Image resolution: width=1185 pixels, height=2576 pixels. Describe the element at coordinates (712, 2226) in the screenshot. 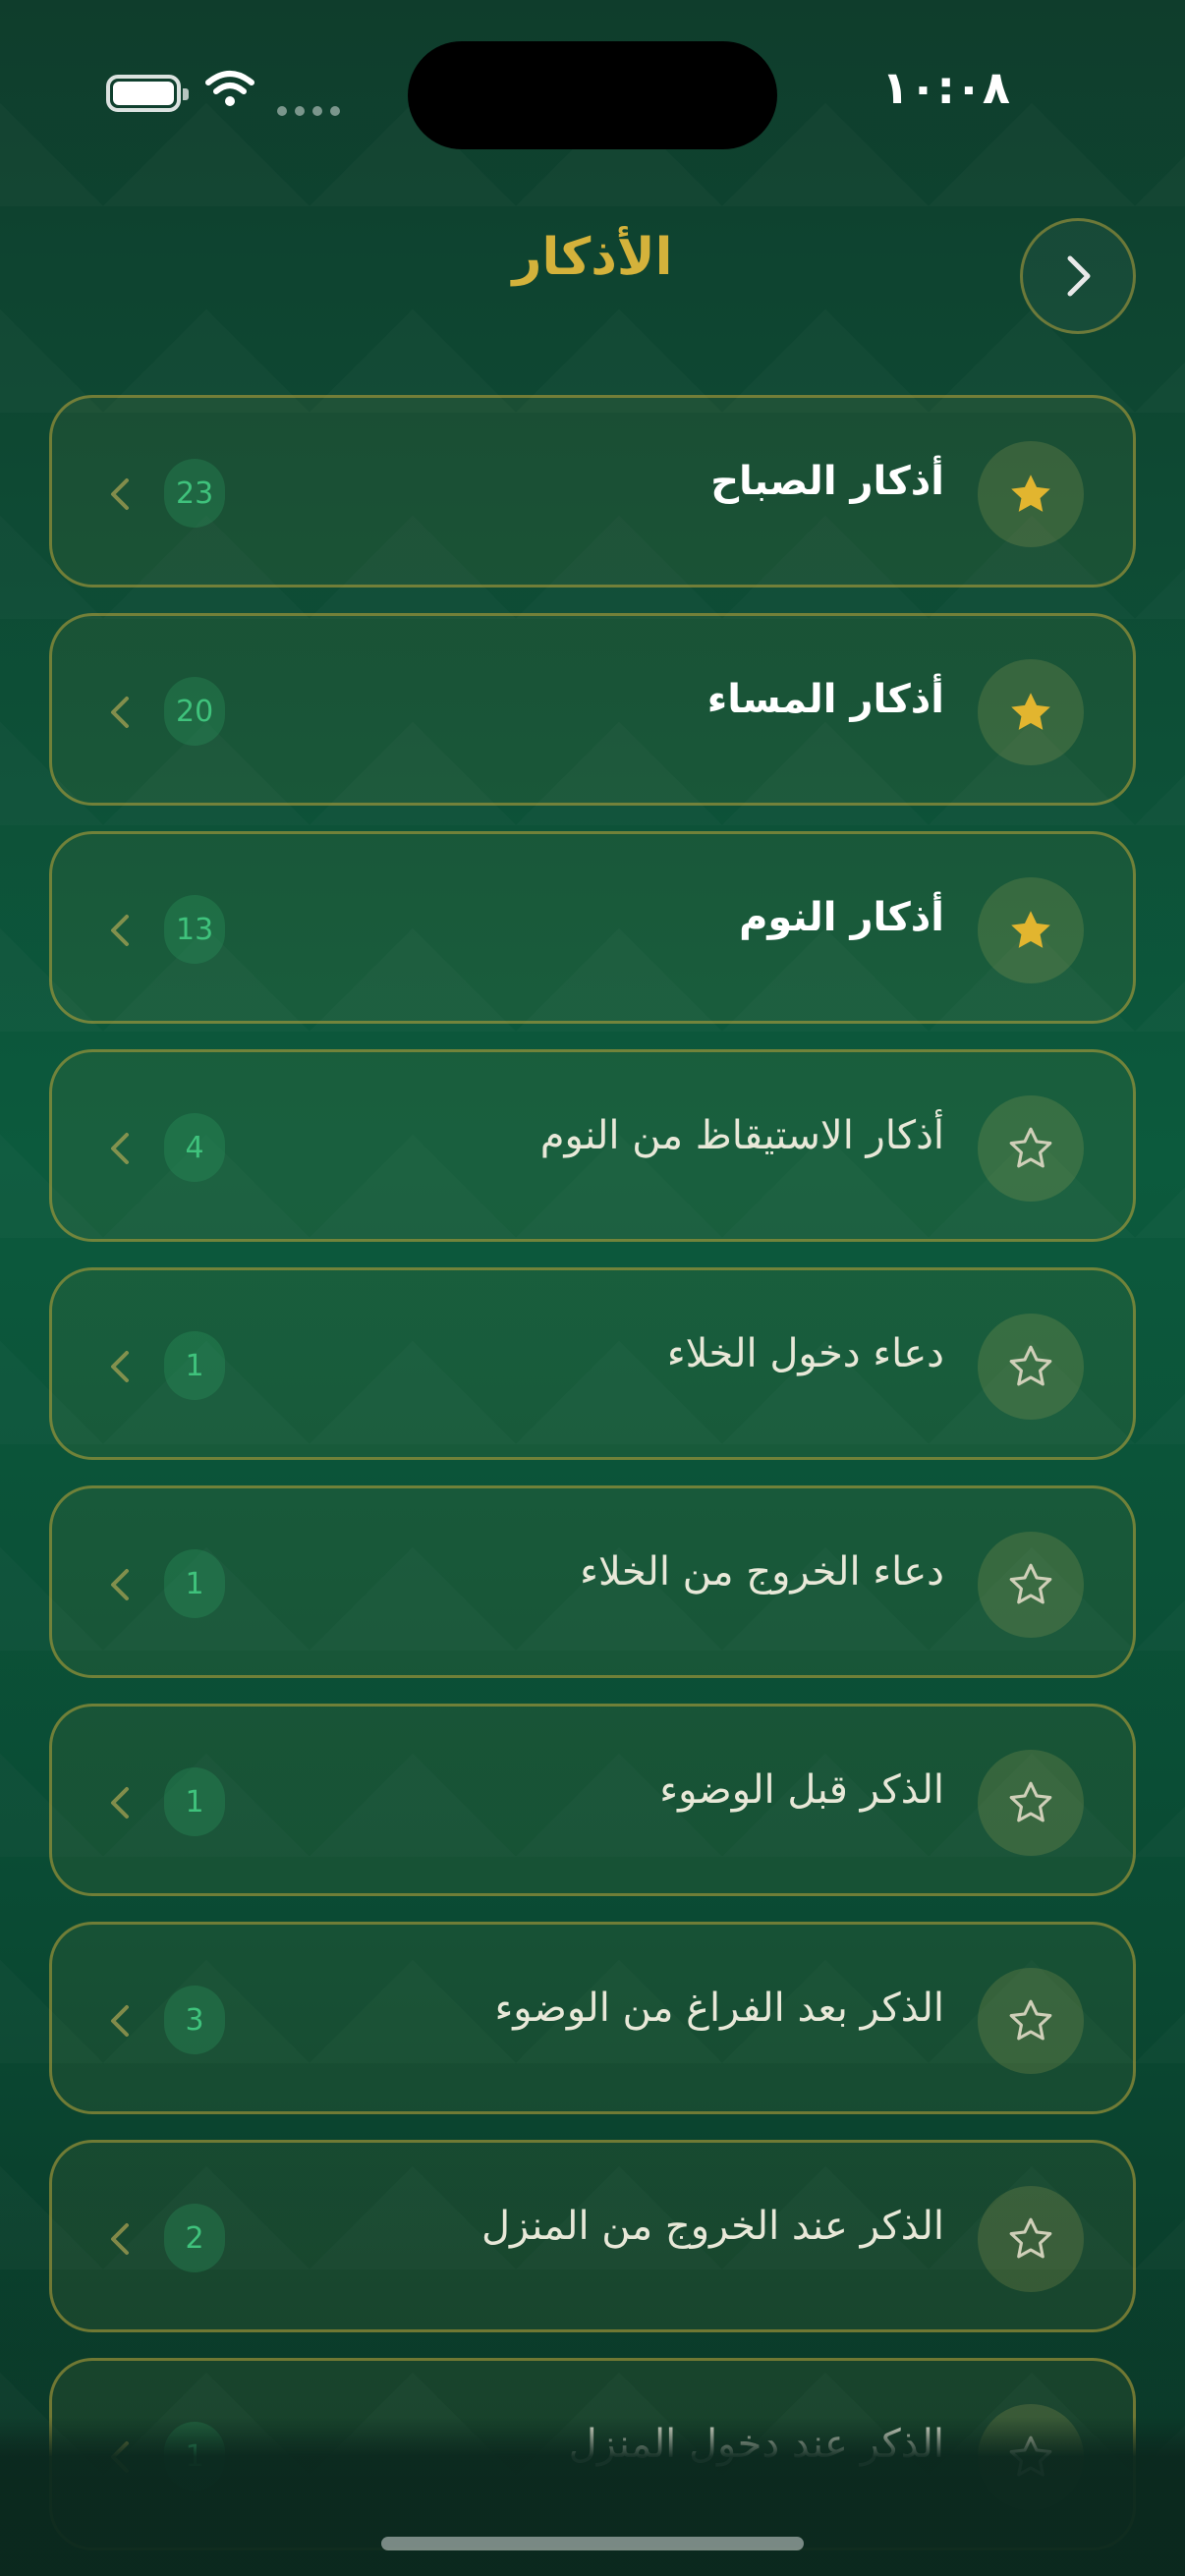

I see `list-item-label: الذكر عند الخروج من المنزل` at that location.